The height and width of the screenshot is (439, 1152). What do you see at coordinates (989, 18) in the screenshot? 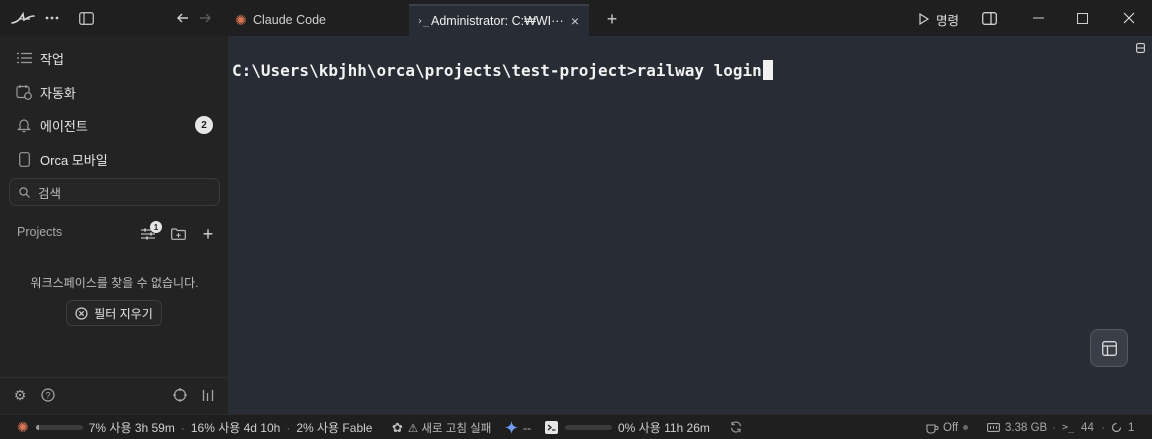
I see `toggle-panel-icon` at bounding box center [989, 18].